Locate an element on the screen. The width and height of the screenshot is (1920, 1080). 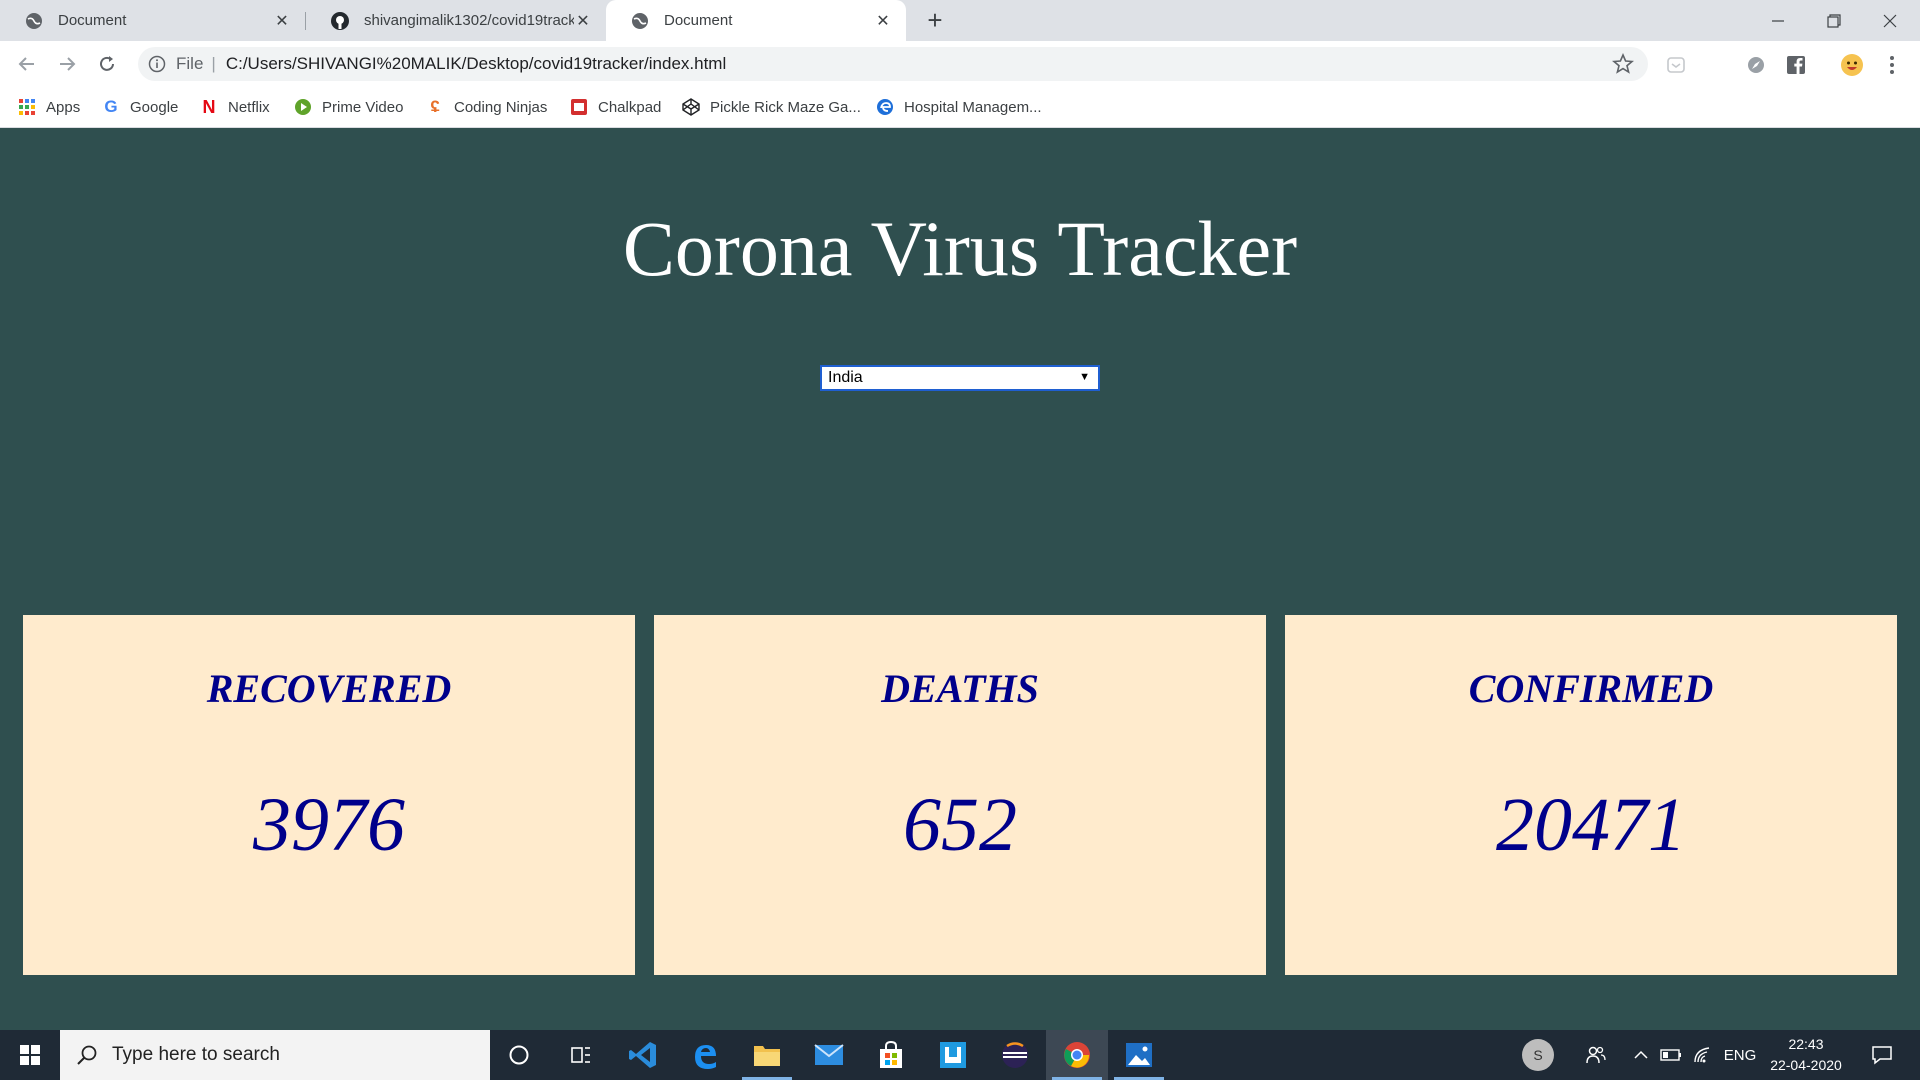
battery-icon is located at coordinates (1670, 1055).